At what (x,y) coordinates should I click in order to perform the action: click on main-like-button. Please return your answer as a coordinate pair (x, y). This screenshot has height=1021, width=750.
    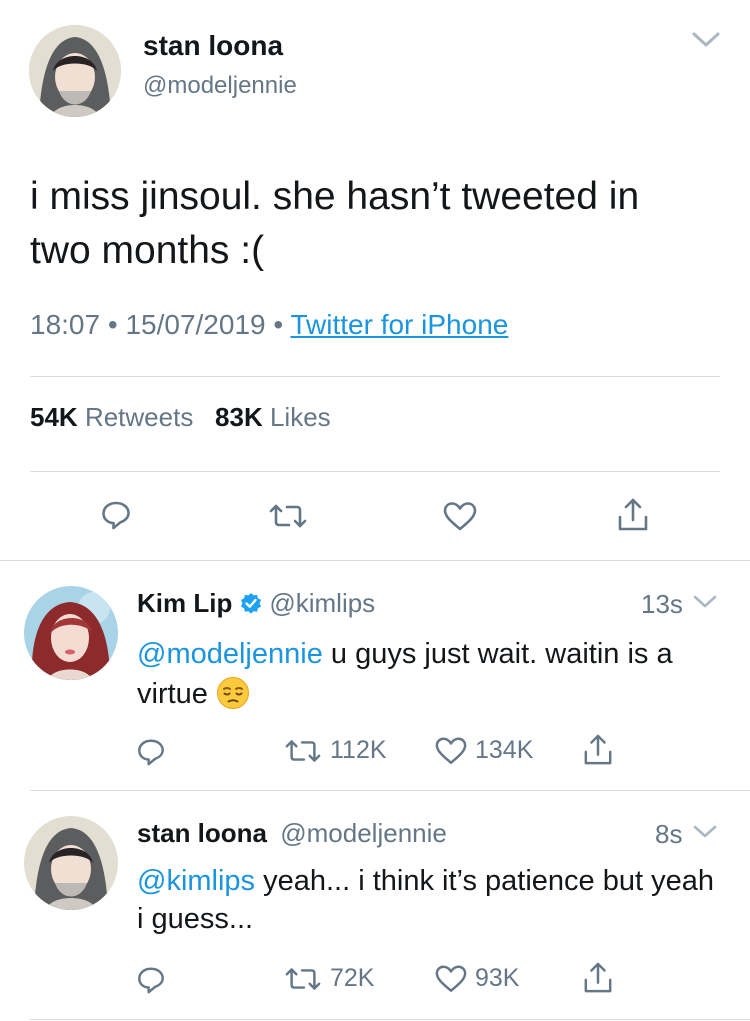
    Looking at the image, I should click on (460, 516).